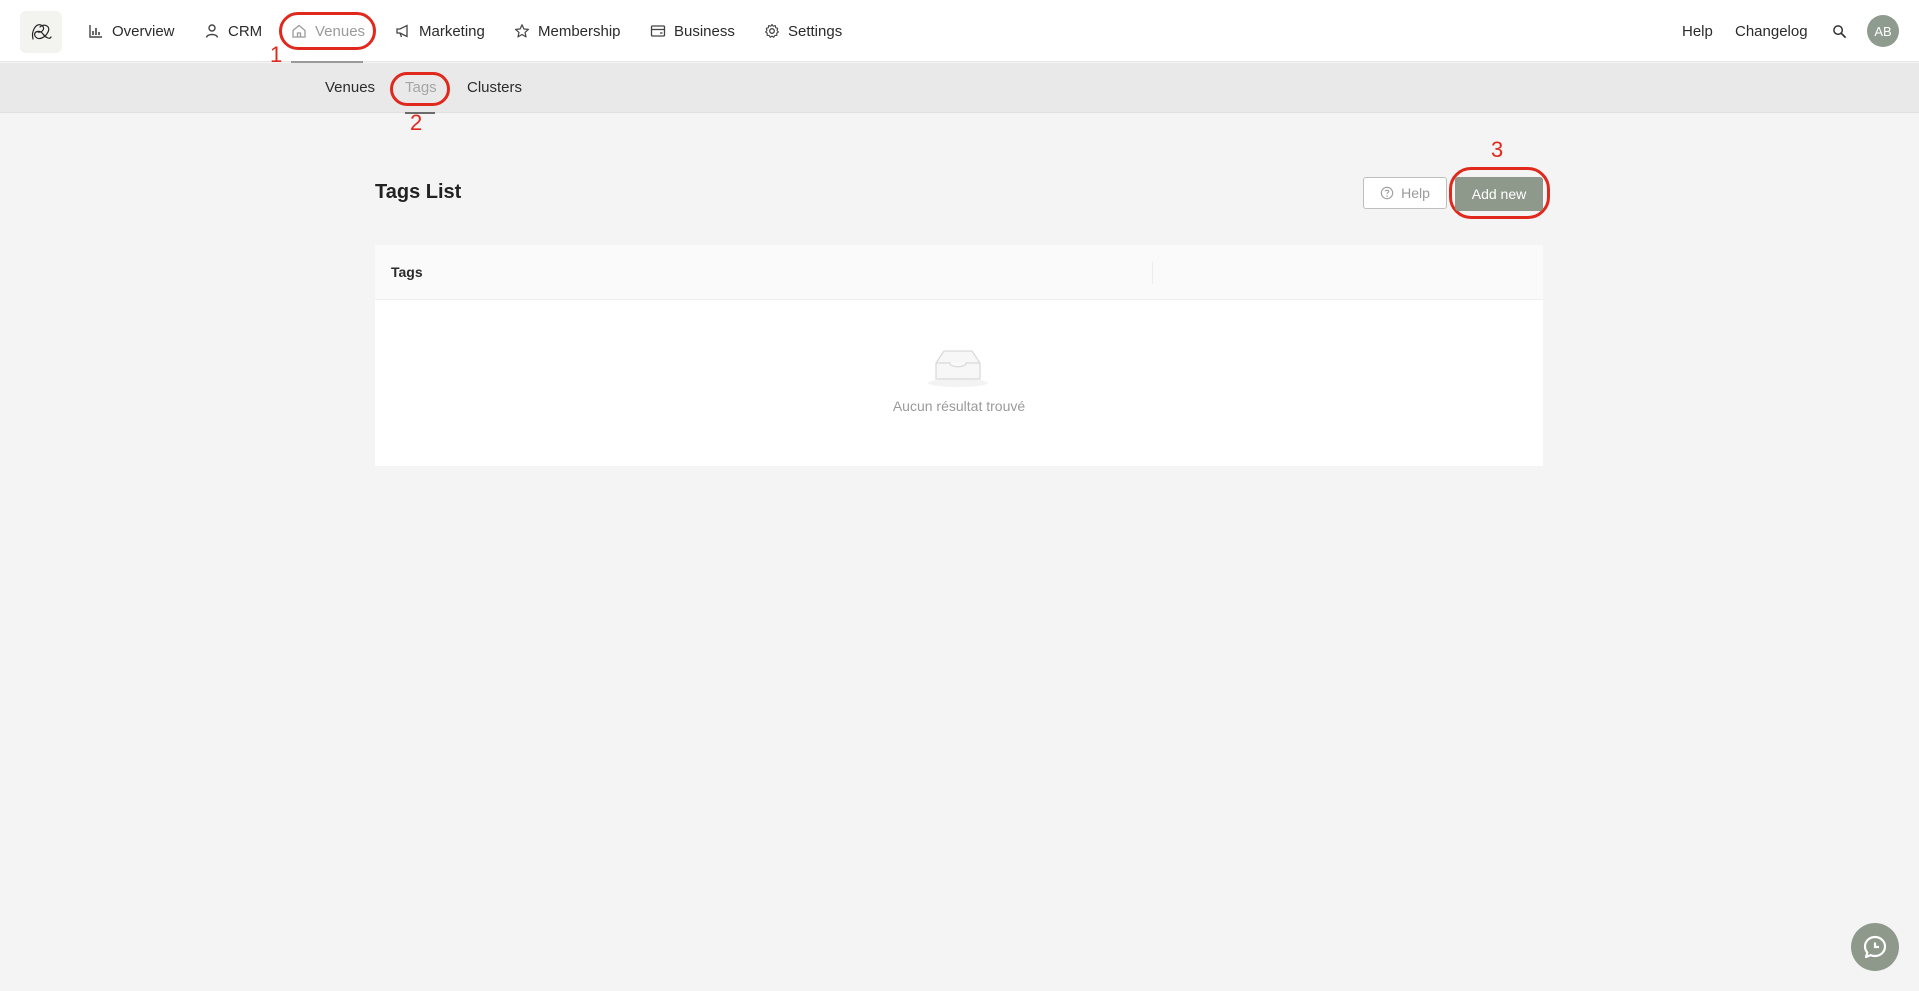 The image size is (1919, 991). Describe the element at coordinates (815, 31) in the screenshot. I see `nav-item-label: Settings` at that location.